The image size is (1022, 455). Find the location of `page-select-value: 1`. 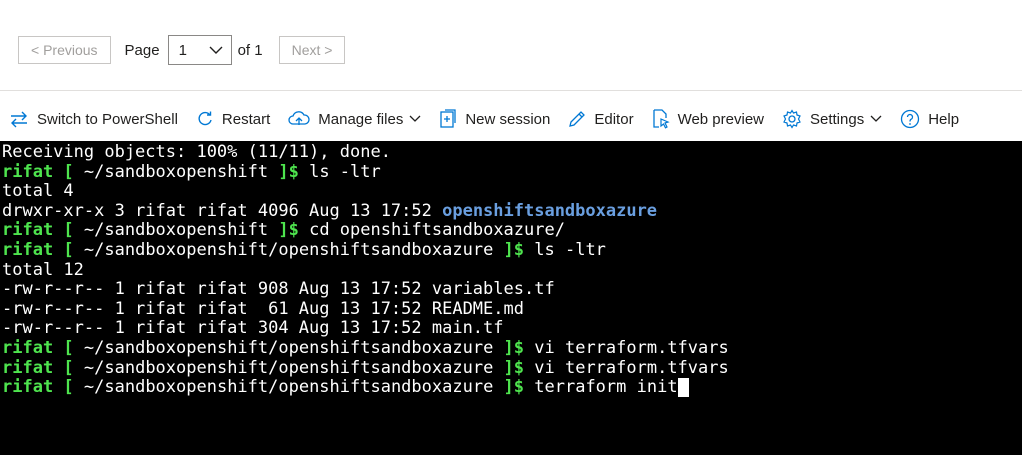

page-select-value: 1 is located at coordinates (182, 50).